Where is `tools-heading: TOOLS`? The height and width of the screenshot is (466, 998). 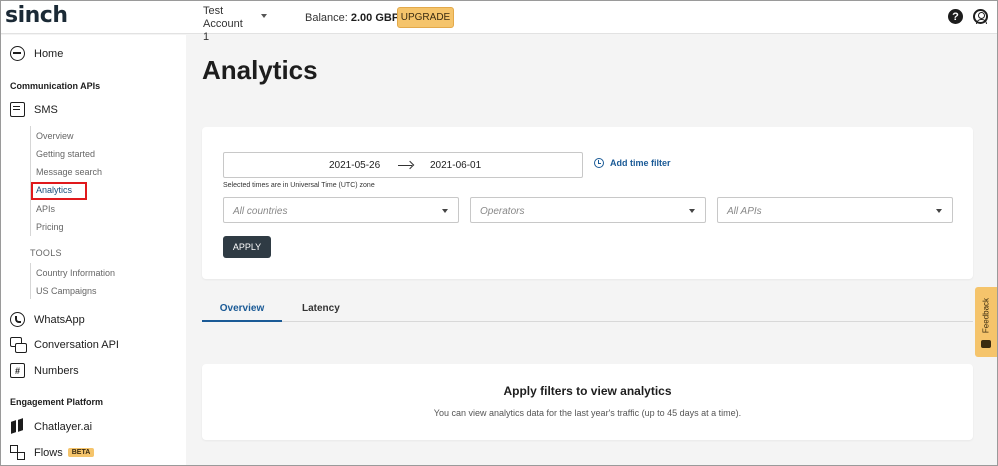 tools-heading: TOOLS is located at coordinates (46, 253).